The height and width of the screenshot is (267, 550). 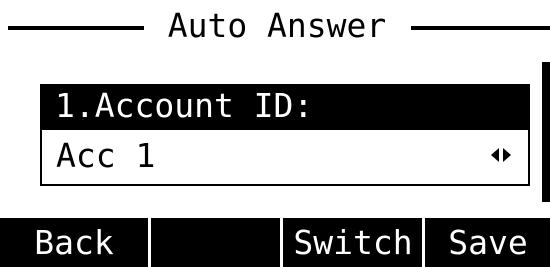 I want to click on title-divider-left, so click(x=76, y=28).